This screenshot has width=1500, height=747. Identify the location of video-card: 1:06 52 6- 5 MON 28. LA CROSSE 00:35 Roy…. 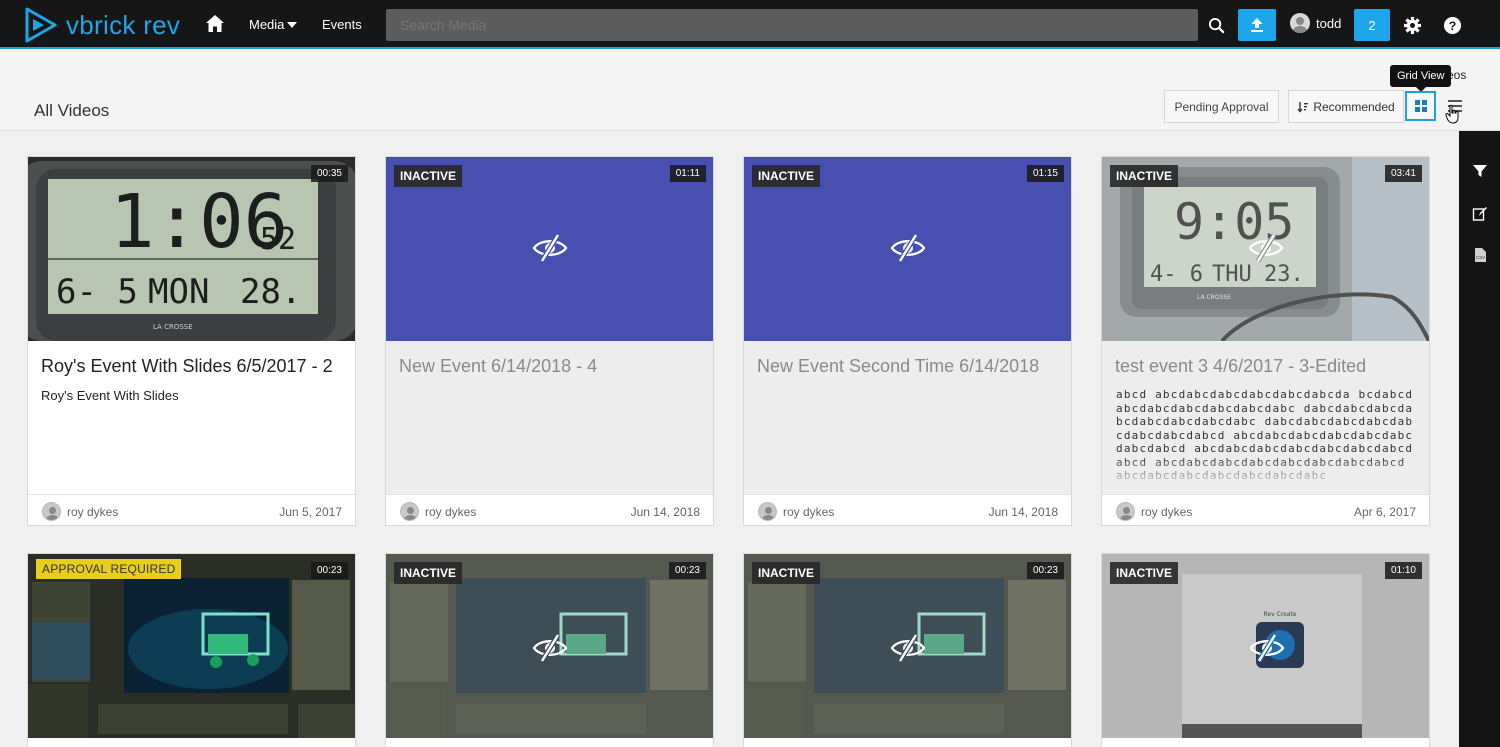
(191, 341).